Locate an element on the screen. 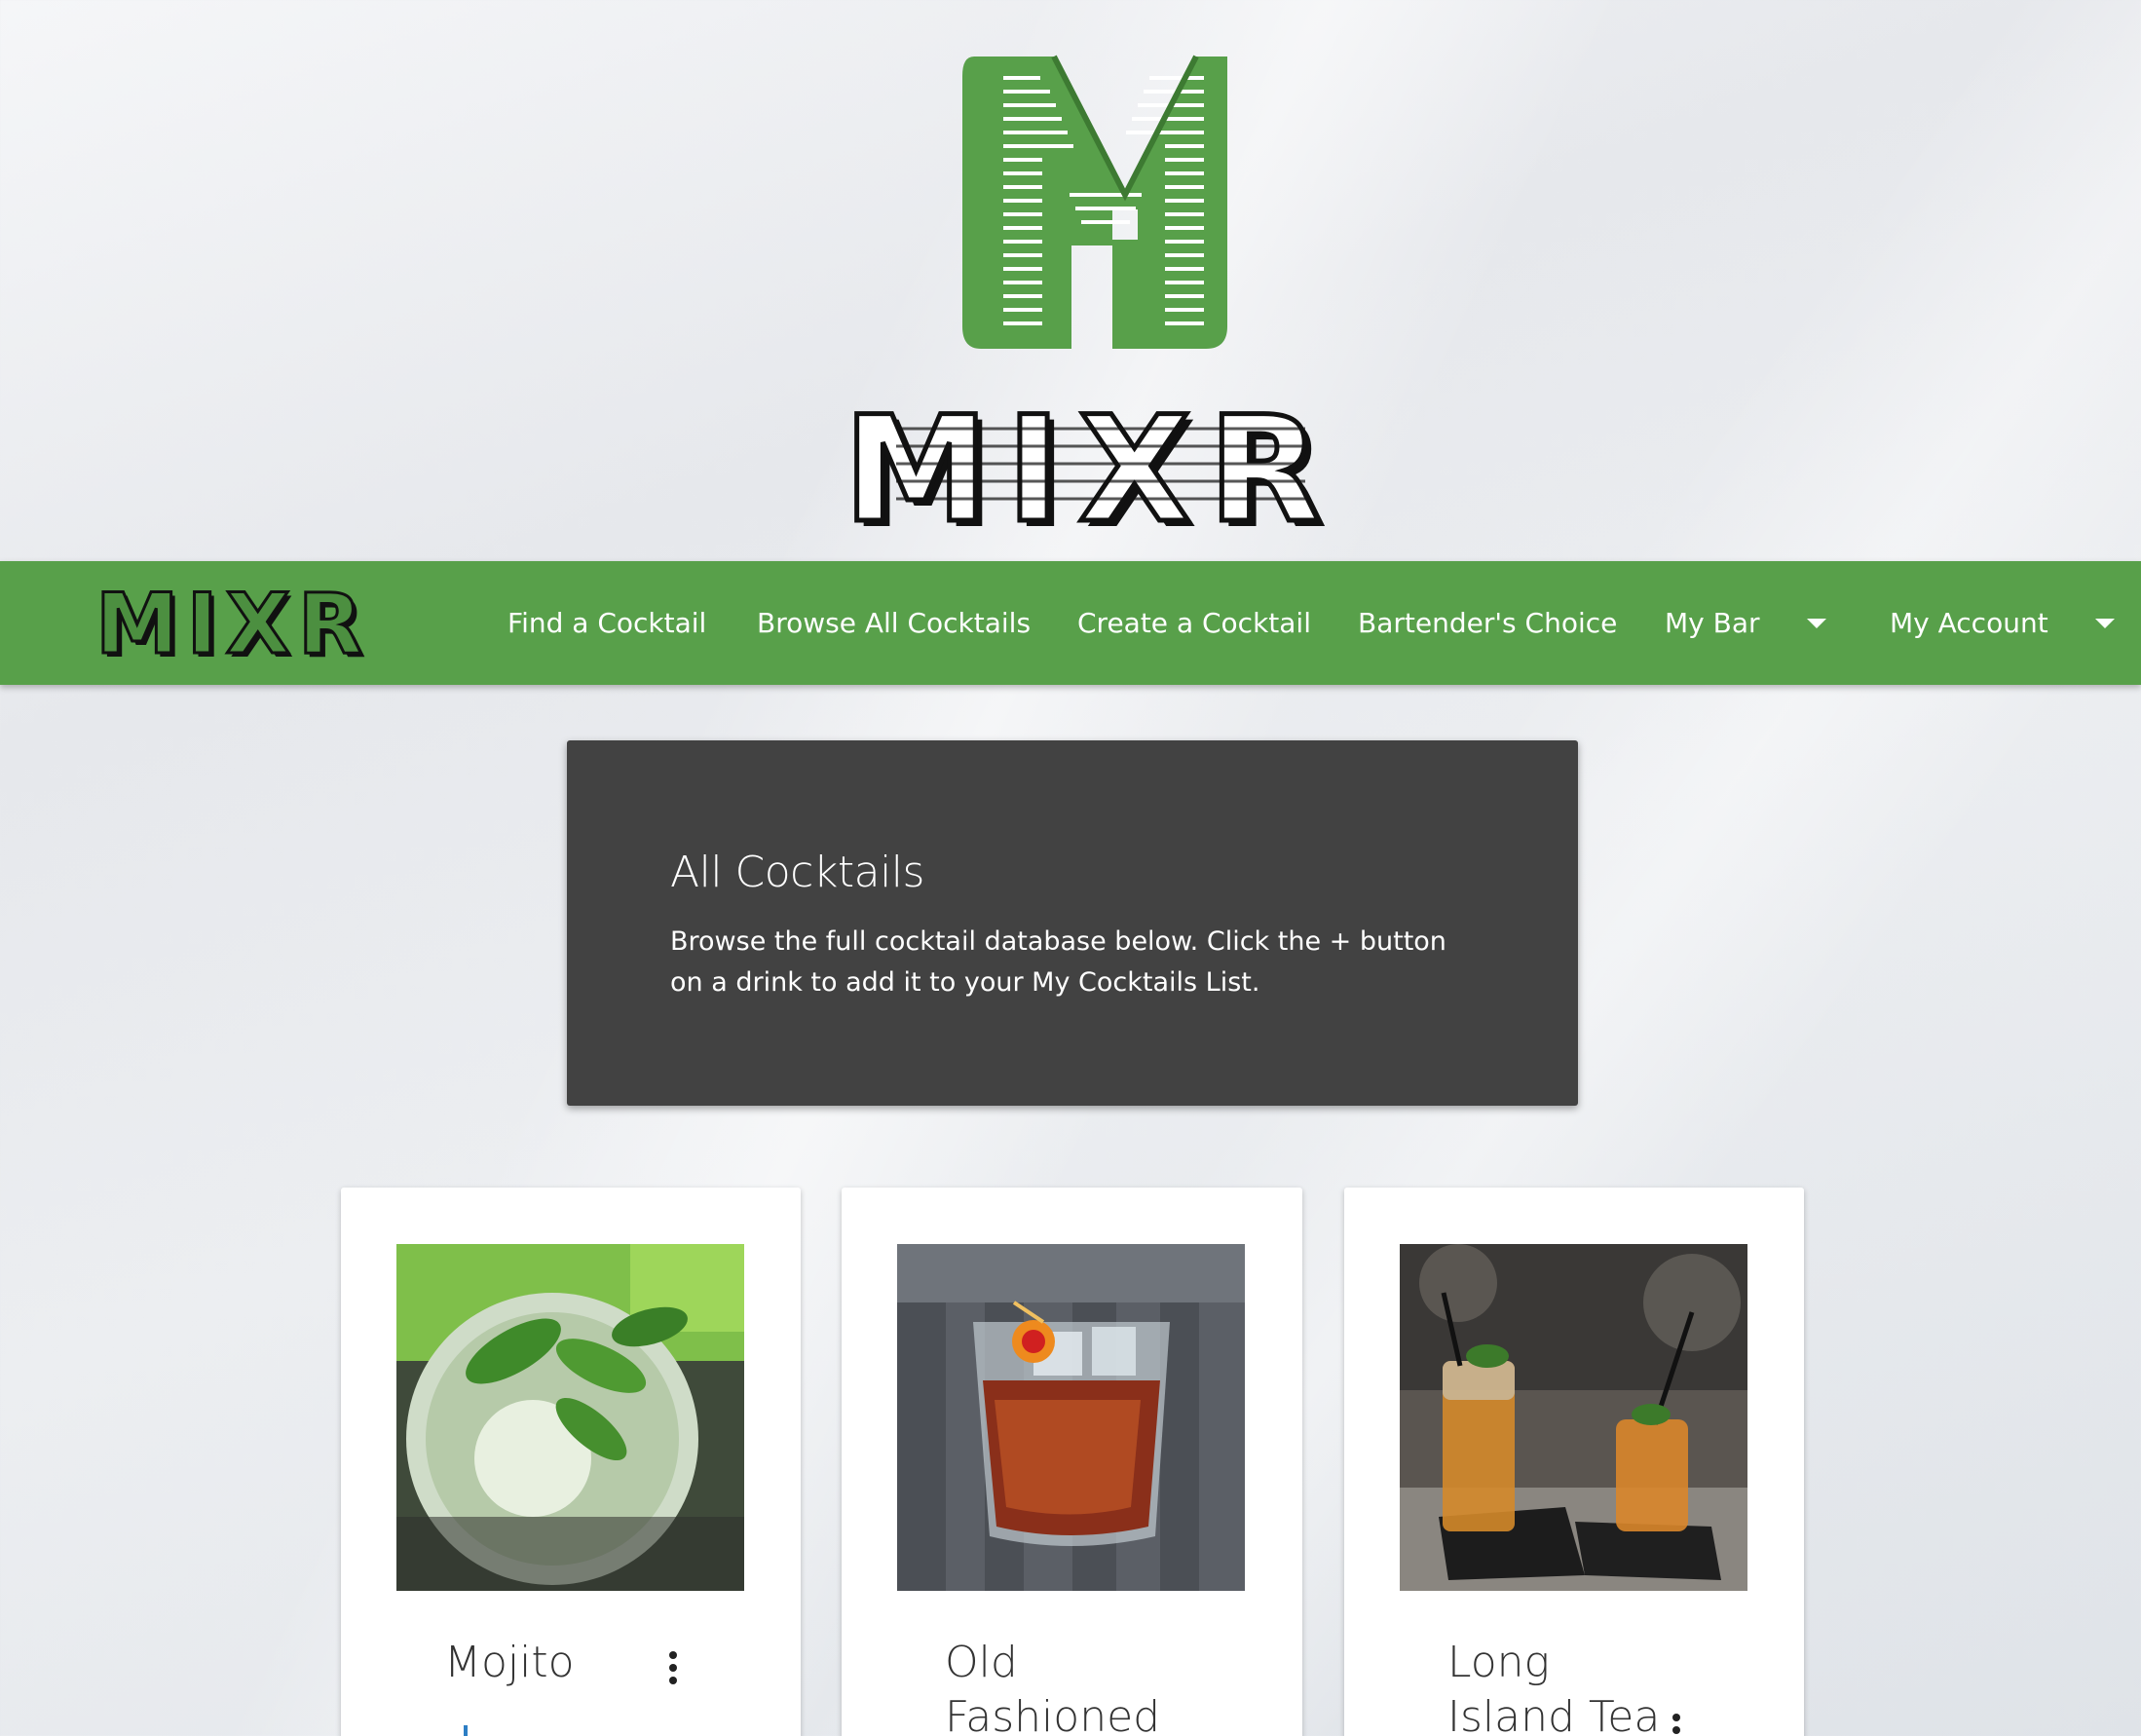  mixr-wordmark: MIXR MIXR is located at coordinates (1089, 473).